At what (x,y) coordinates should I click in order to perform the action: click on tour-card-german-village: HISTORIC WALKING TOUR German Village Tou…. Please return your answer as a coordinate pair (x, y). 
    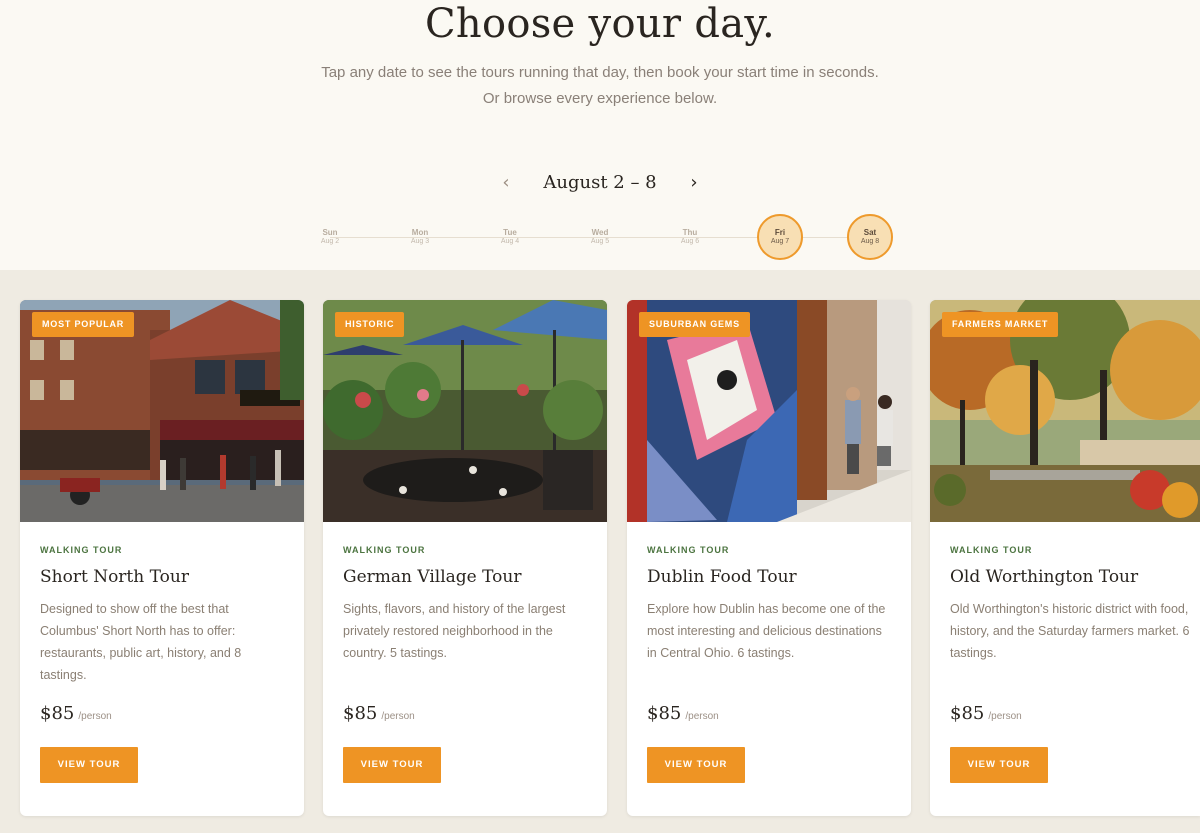
    Looking at the image, I should click on (465, 558).